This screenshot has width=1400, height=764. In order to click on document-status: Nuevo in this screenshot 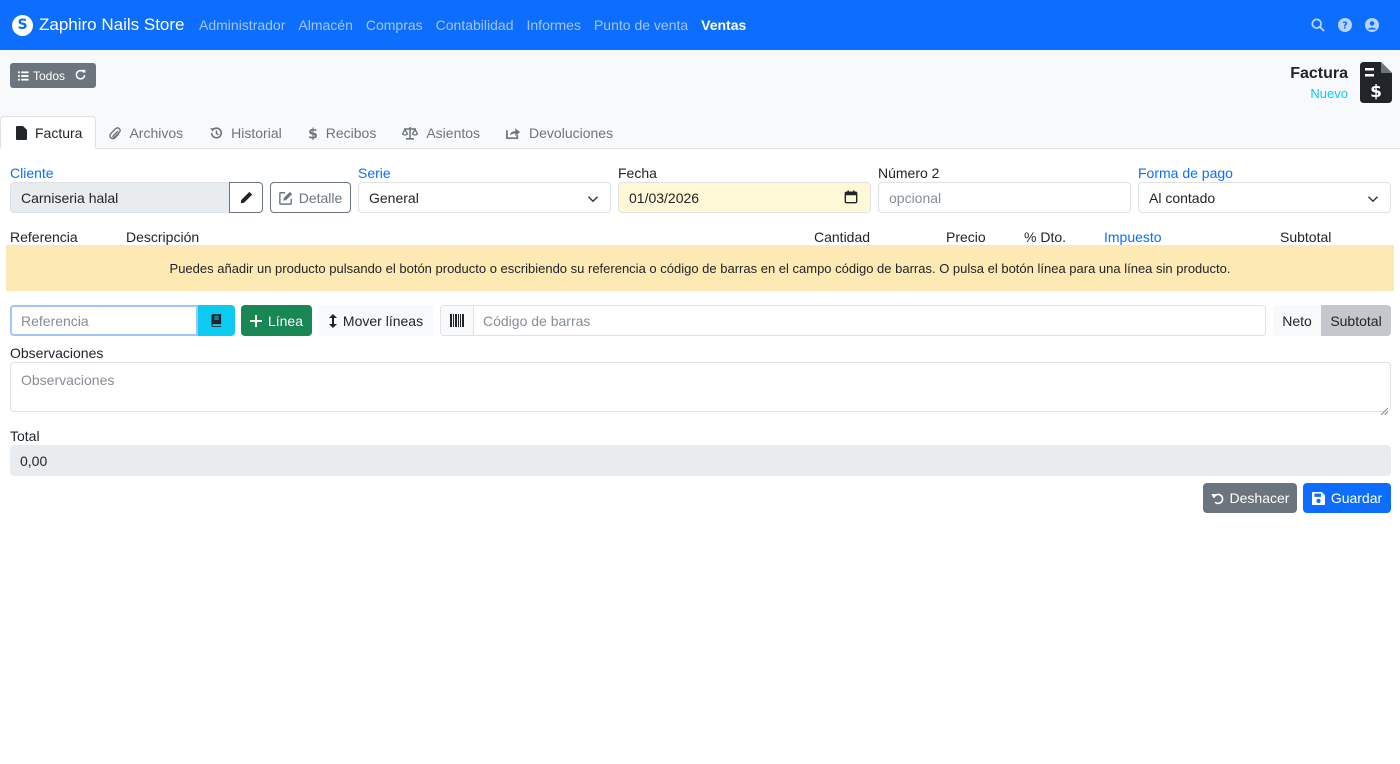, I will do `click(1329, 93)`.